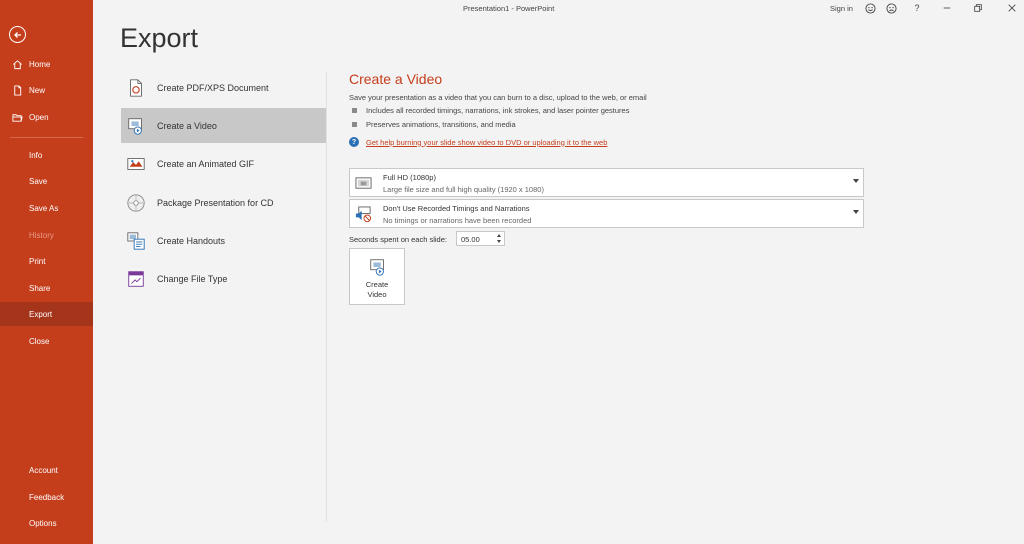  I want to click on create-video-icon, so click(378, 267).